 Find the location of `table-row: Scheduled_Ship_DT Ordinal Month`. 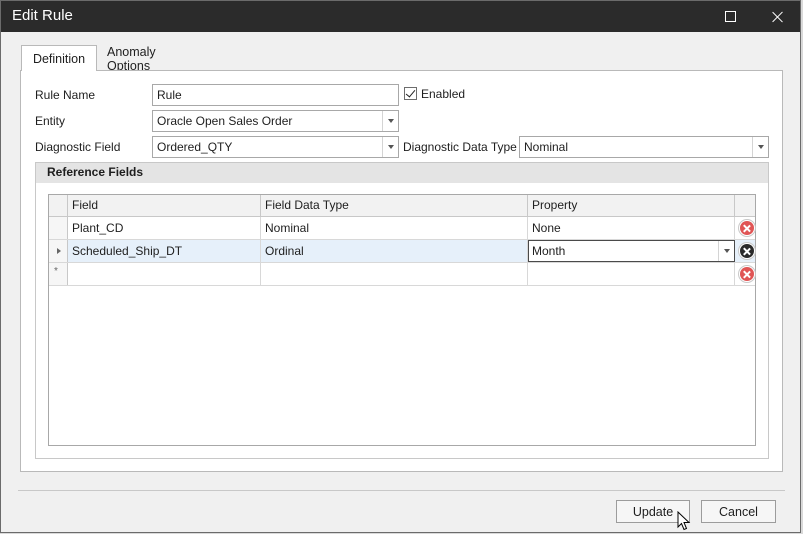

table-row: Scheduled_Ship_DT Ordinal Month is located at coordinates (402, 251).